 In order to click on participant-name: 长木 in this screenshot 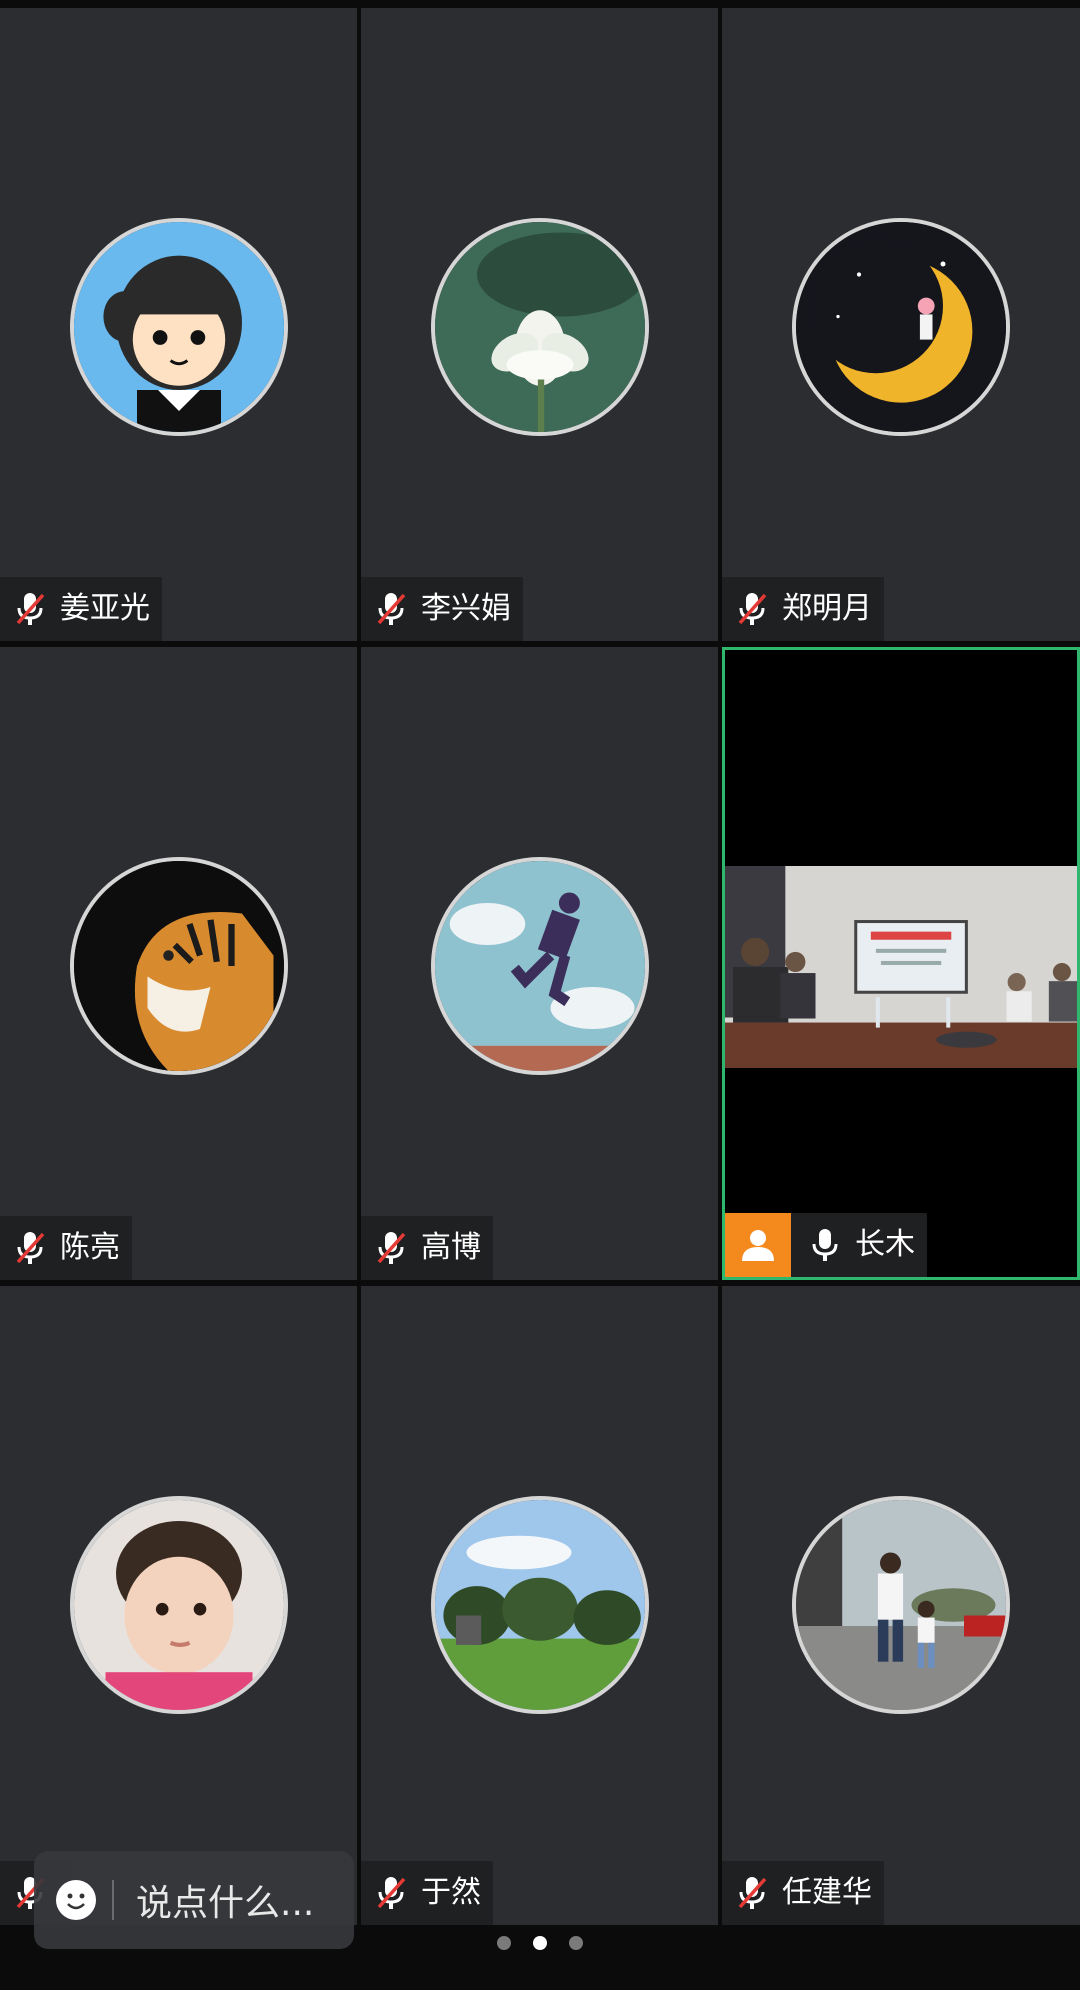, I will do `click(885, 1244)`.